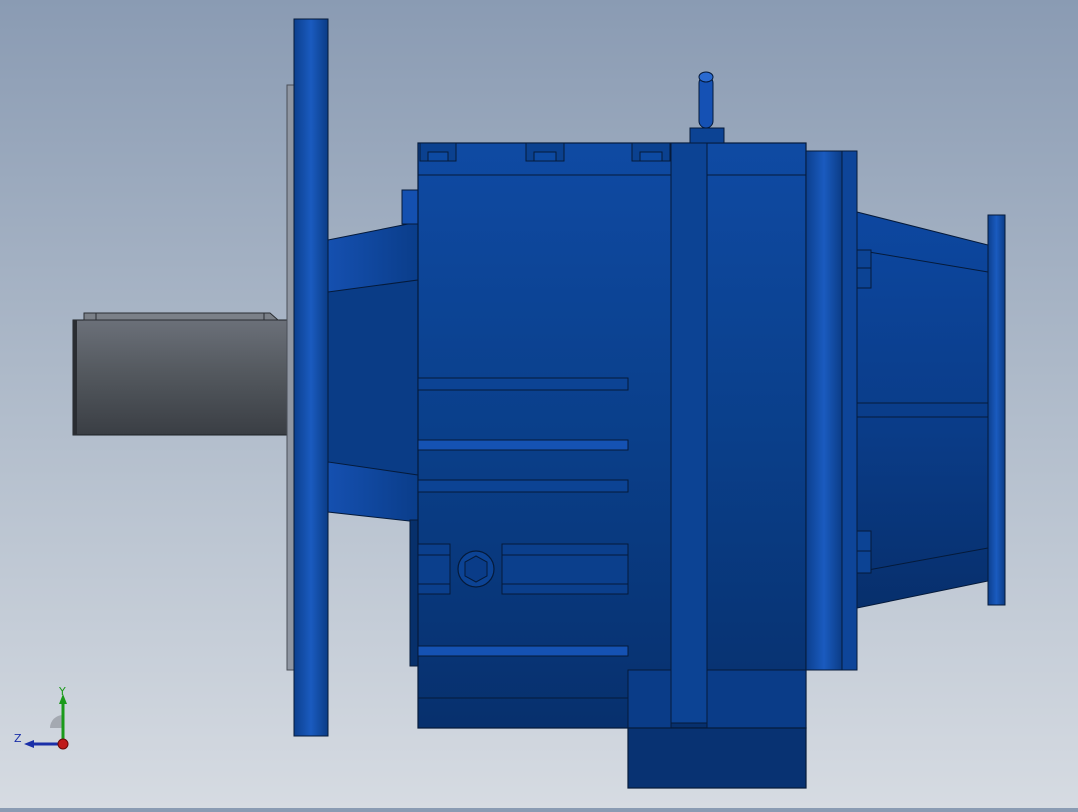 Image resolution: width=1078 pixels, height=812 pixels. What do you see at coordinates (707, 107) in the screenshot?
I see `lifting-eye` at bounding box center [707, 107].